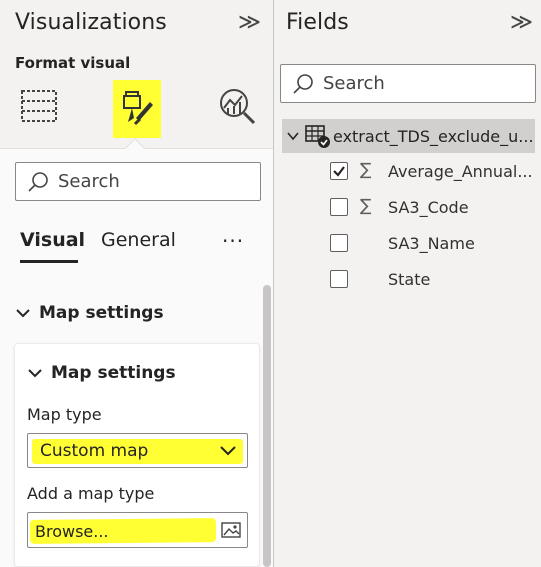 This screenshot has height=567, width=541. I want to click on field-name: SA3_Code, so click(428, 207).